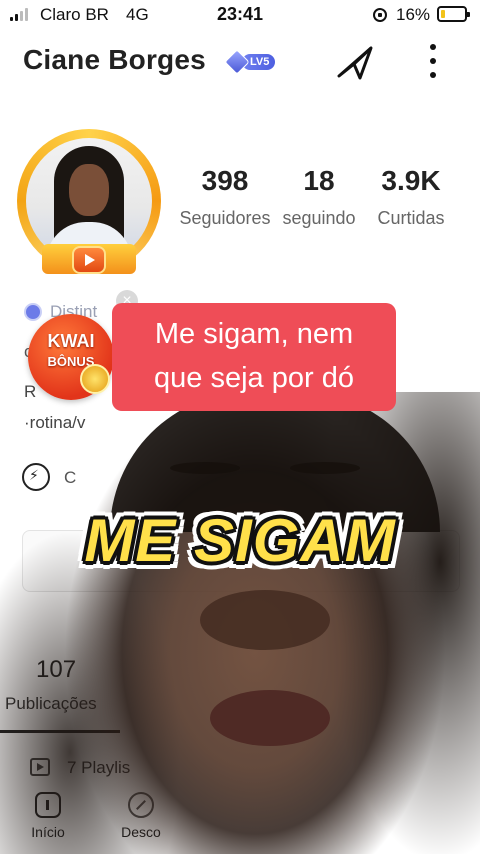  What do you see at coordinates (30, 391) in the screenshot?
I see `bio-line: R` at bounding box center [30, 391].